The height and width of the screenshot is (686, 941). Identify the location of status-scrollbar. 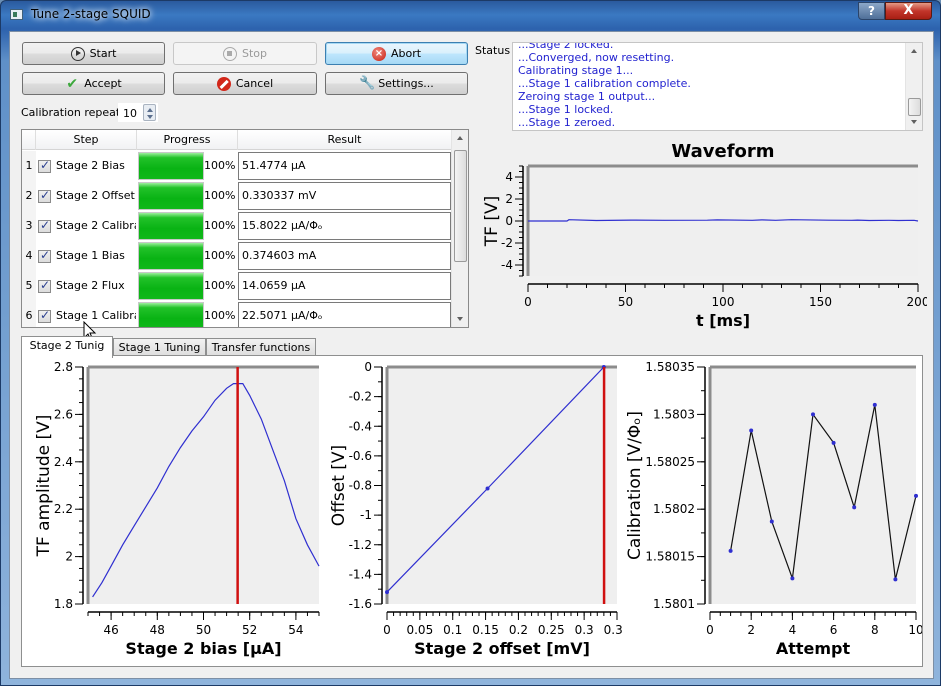
(913, 86).